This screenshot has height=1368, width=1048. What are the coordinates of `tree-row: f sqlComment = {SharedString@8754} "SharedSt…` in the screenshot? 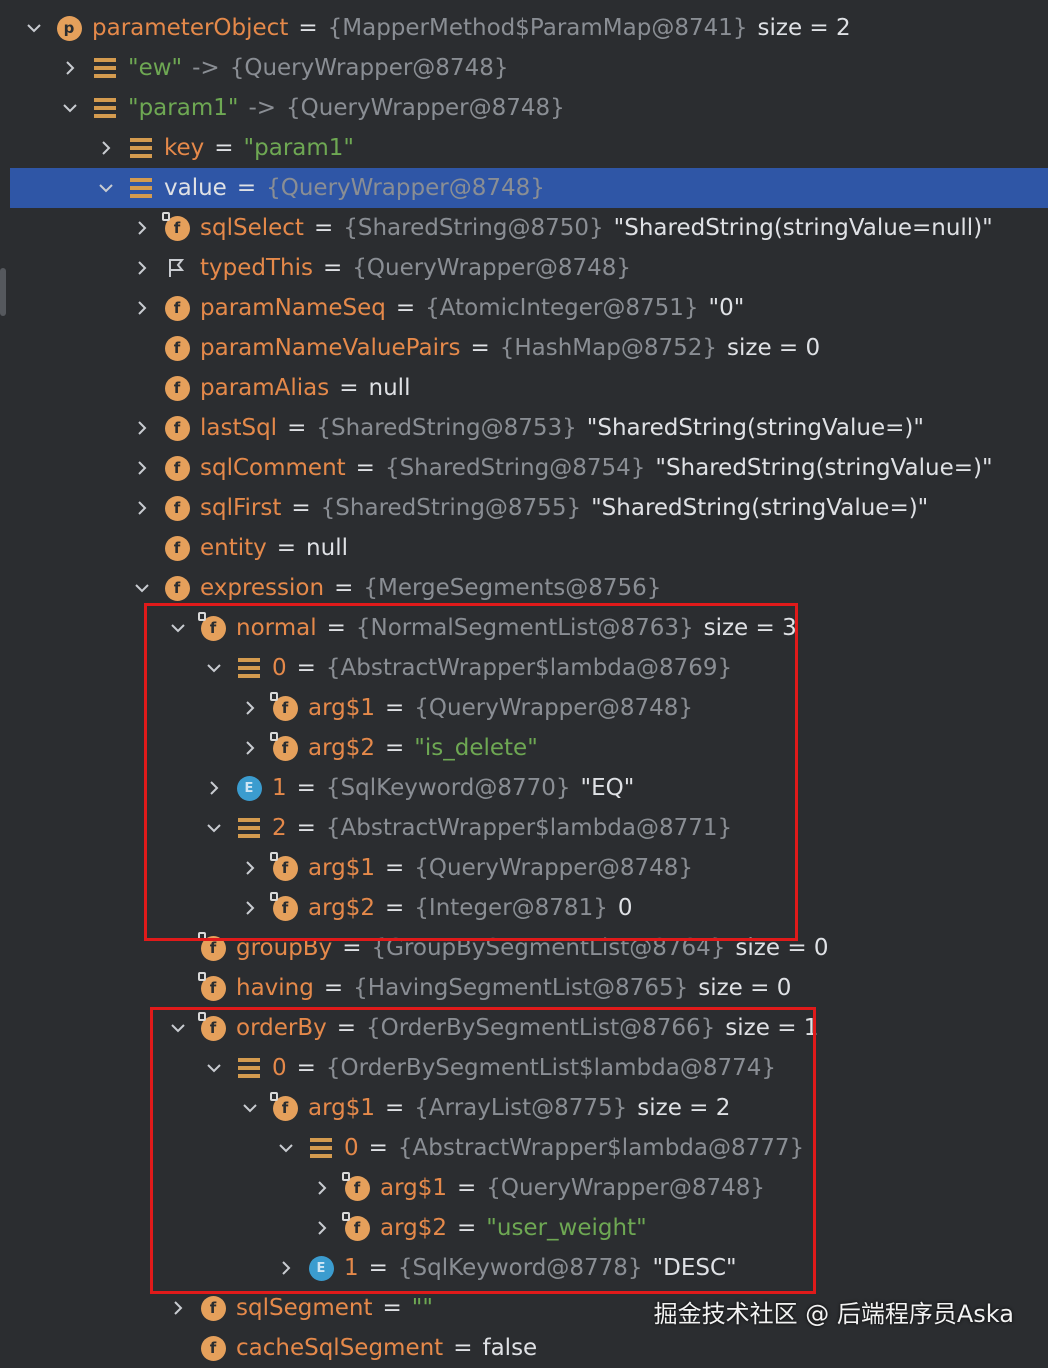 It's located at (524, 468).